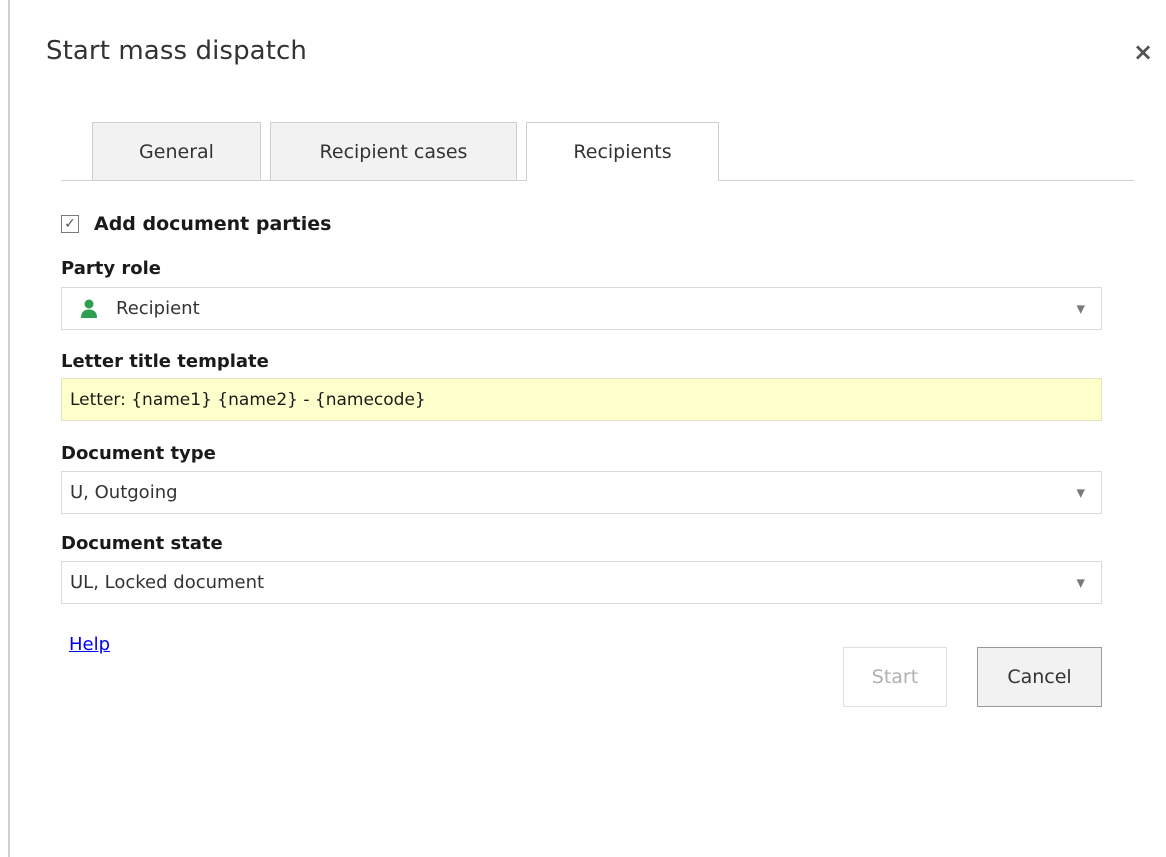 The image size is (1166, 857). What do you see at coordinates (158, 308) in the screenshot?
I see `party-role-value: Recipient` at bounding box center [158, 308].